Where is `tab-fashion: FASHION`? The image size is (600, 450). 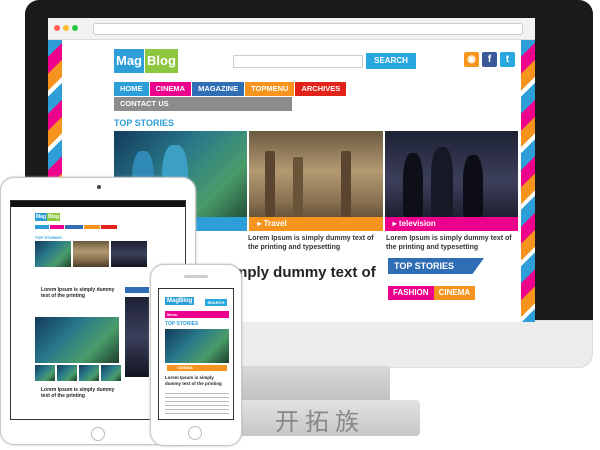 tab-fashion: FASHION is located at coordinates (411, 293).